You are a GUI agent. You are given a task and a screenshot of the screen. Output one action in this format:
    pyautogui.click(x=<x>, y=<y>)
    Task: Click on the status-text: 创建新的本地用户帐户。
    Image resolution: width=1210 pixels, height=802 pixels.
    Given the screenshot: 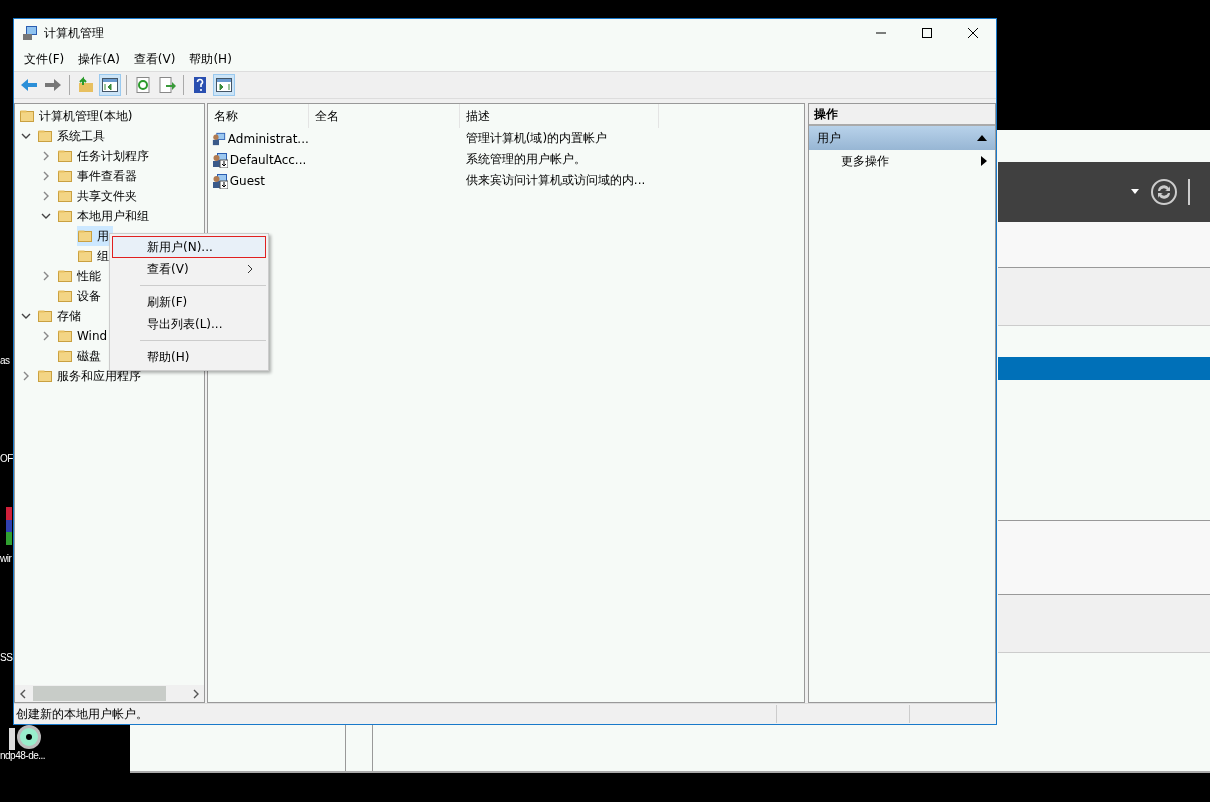 What is the action you would take?
    pyautogui.click(x=82, y=714)
    